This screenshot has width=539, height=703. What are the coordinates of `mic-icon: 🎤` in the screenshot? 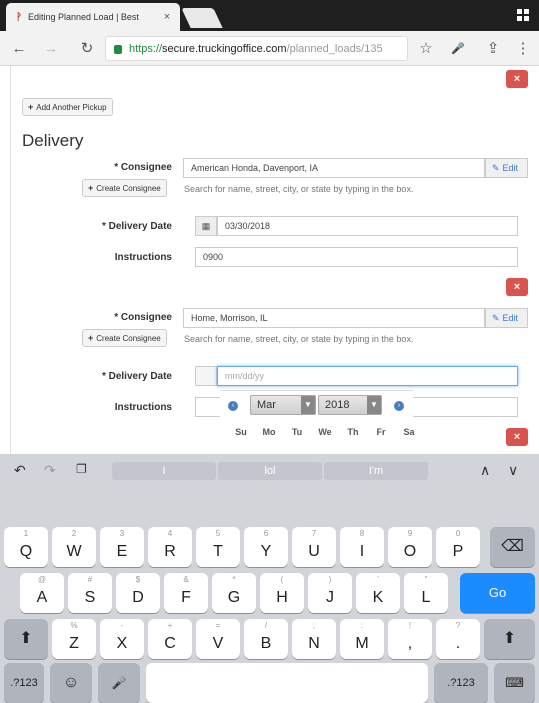 It's located at (458, 49).